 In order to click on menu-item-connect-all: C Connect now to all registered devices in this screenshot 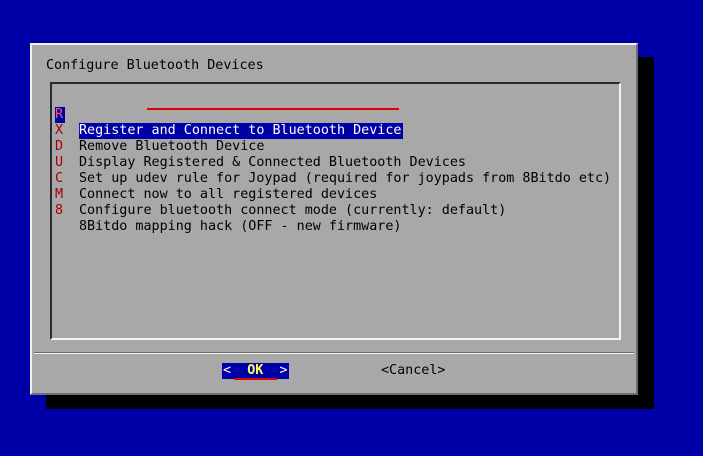, I will do `click(216, 178)`.